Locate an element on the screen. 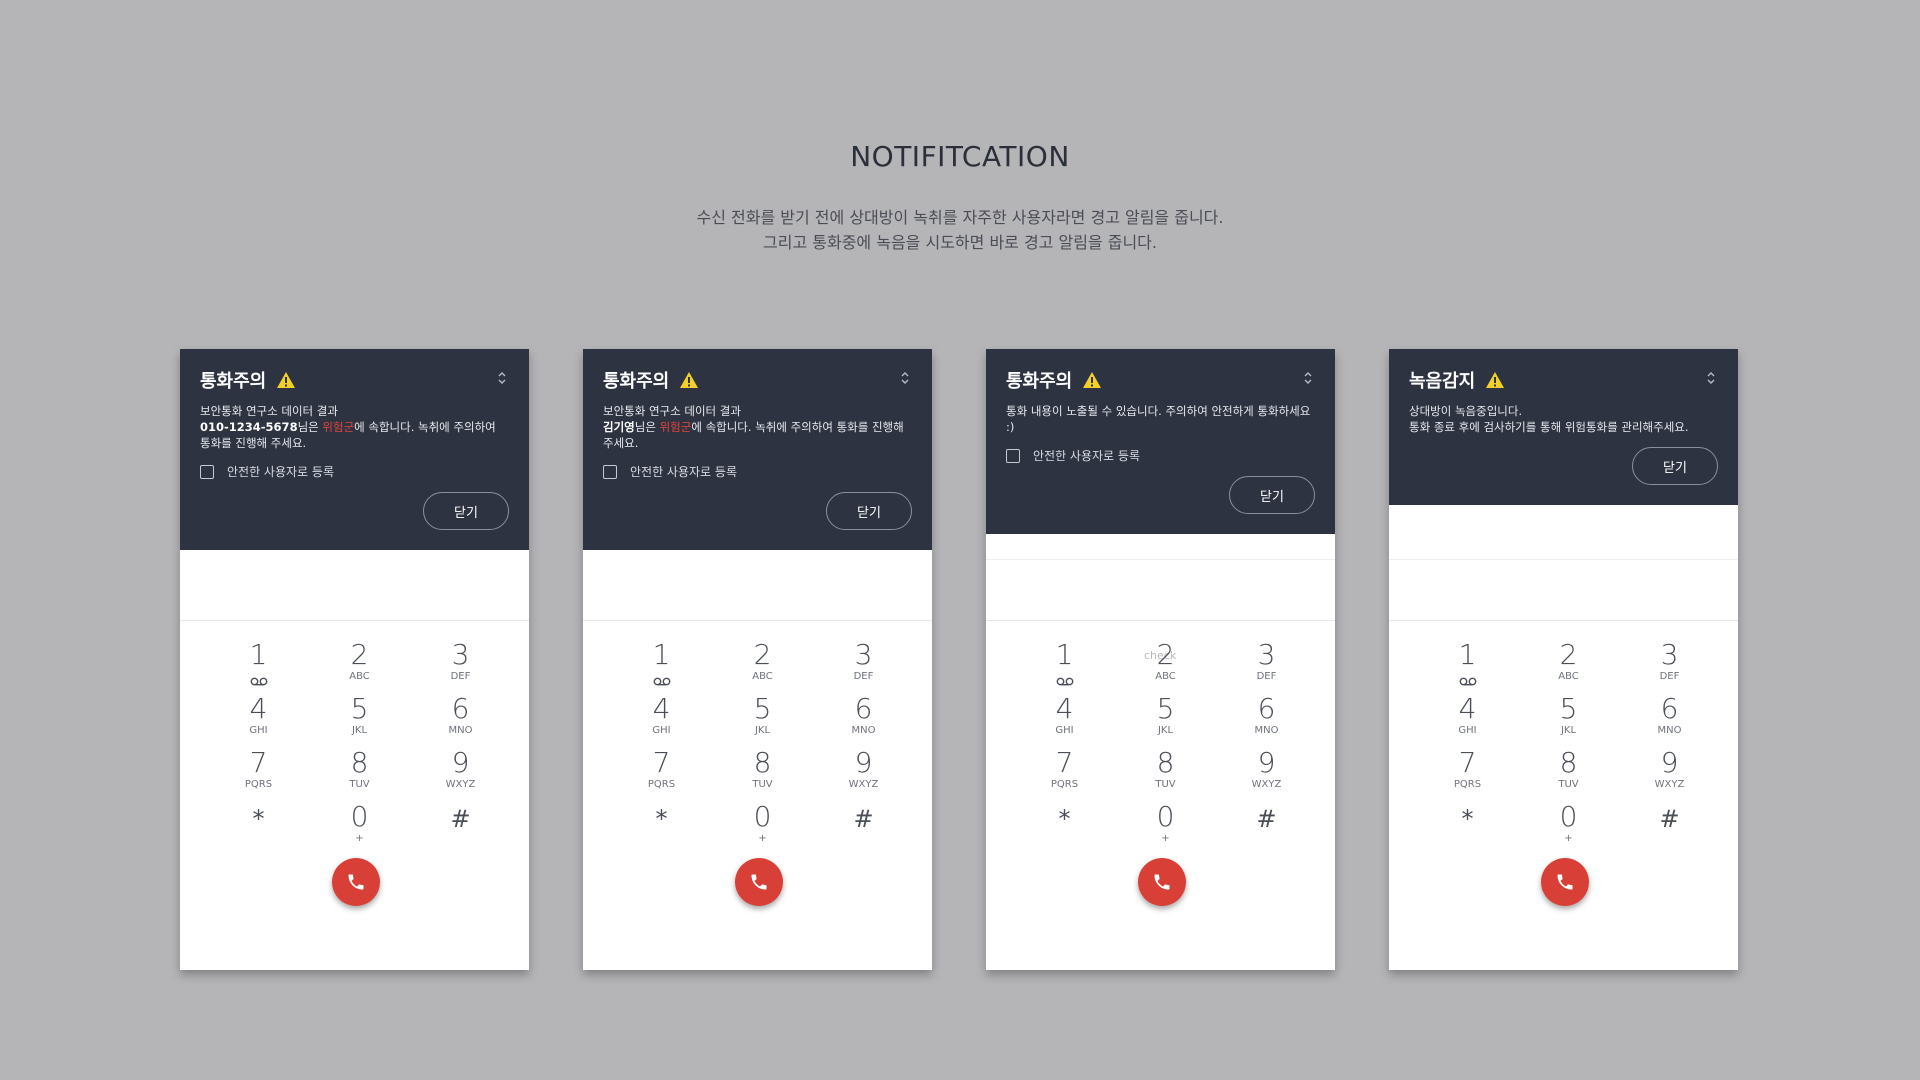 The width and height of the screenshot is (1920, 1080). key-letters: TUV is located at coordinates (762, 784).